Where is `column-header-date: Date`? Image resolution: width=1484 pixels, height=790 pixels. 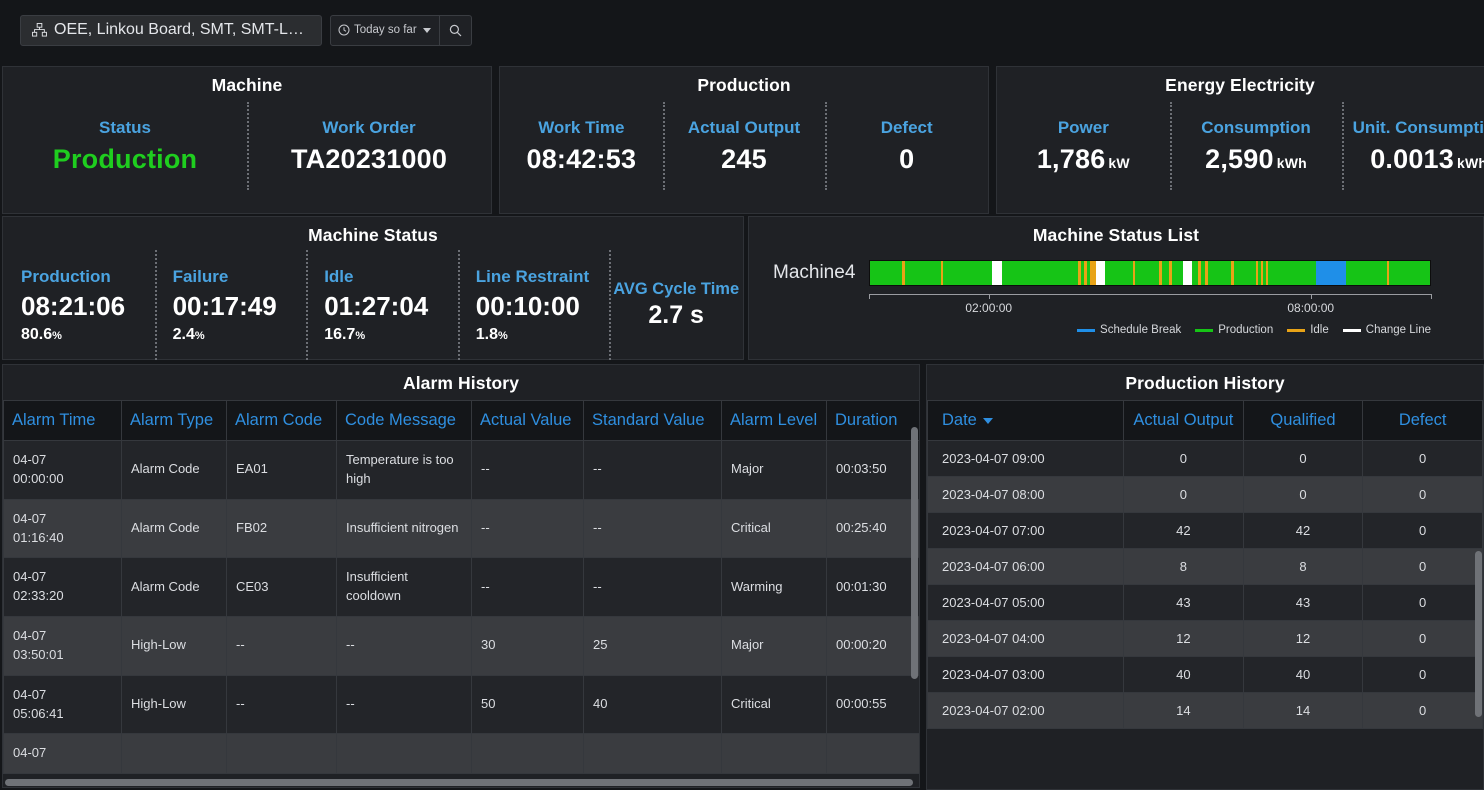
column-header-date: Date is located at coordinates (1025, 420).